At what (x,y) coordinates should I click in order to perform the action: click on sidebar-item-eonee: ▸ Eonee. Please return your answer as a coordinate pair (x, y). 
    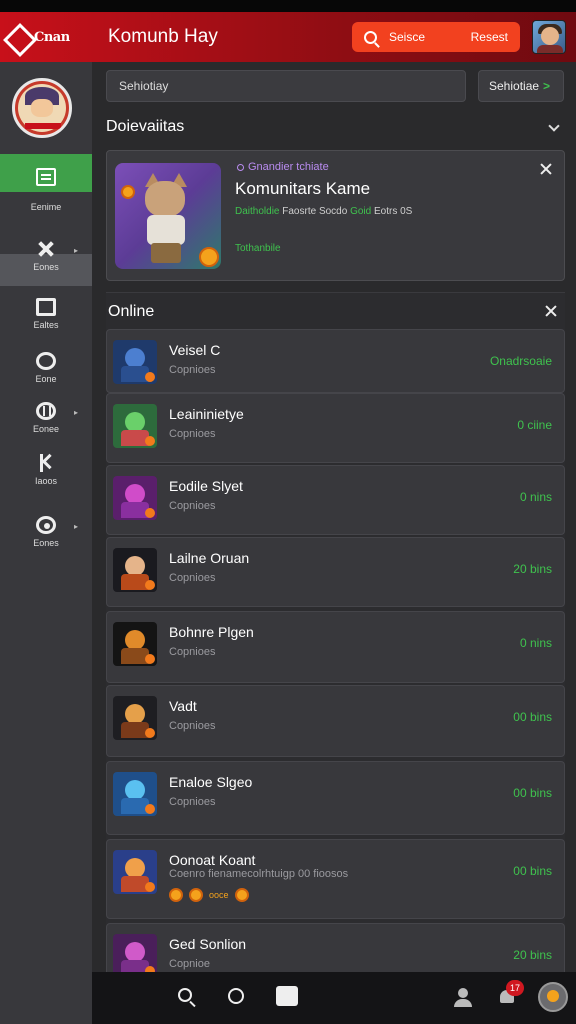
    Looking at the image, I should click on (46, 430).